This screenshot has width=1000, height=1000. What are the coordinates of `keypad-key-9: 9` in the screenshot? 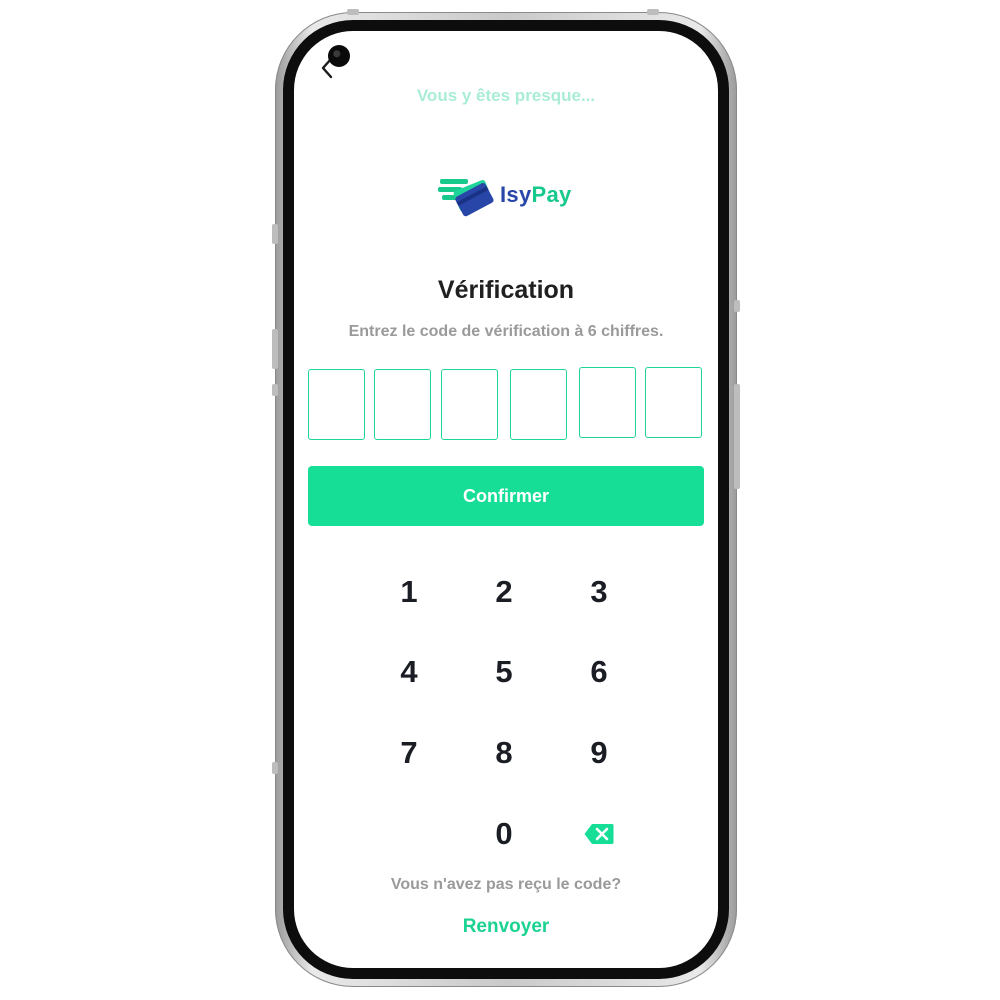 It's located at (599, 753).